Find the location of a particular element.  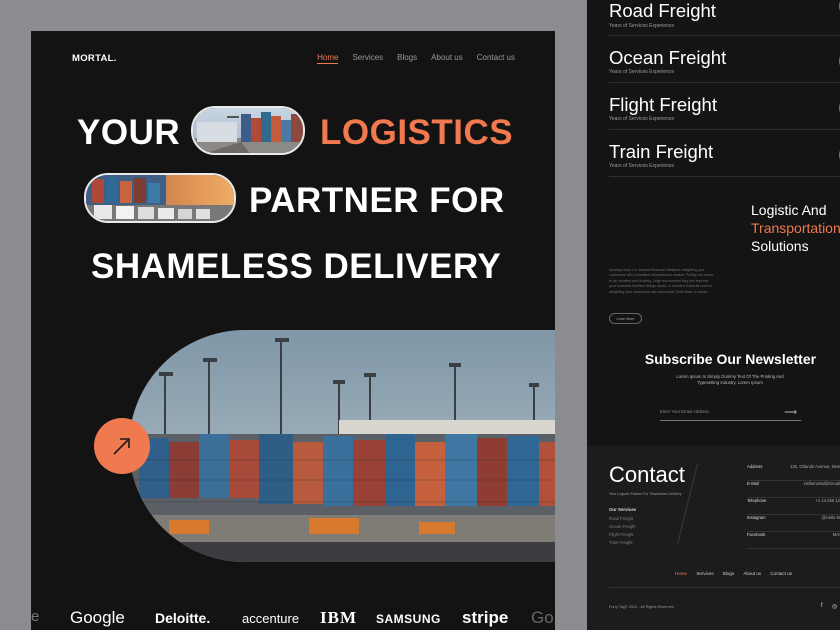

footer-nav-home: Home is located at coordinates (681, 573).